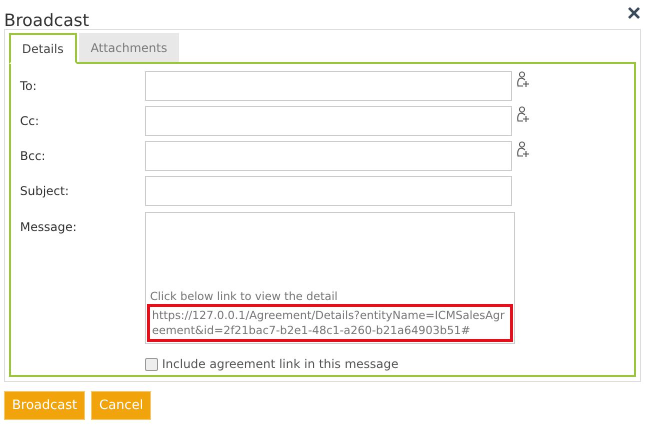  Describe the element at coordinates (244, 296) in the screenshot. I see `message-text: Click below link to view the detail` at that location.